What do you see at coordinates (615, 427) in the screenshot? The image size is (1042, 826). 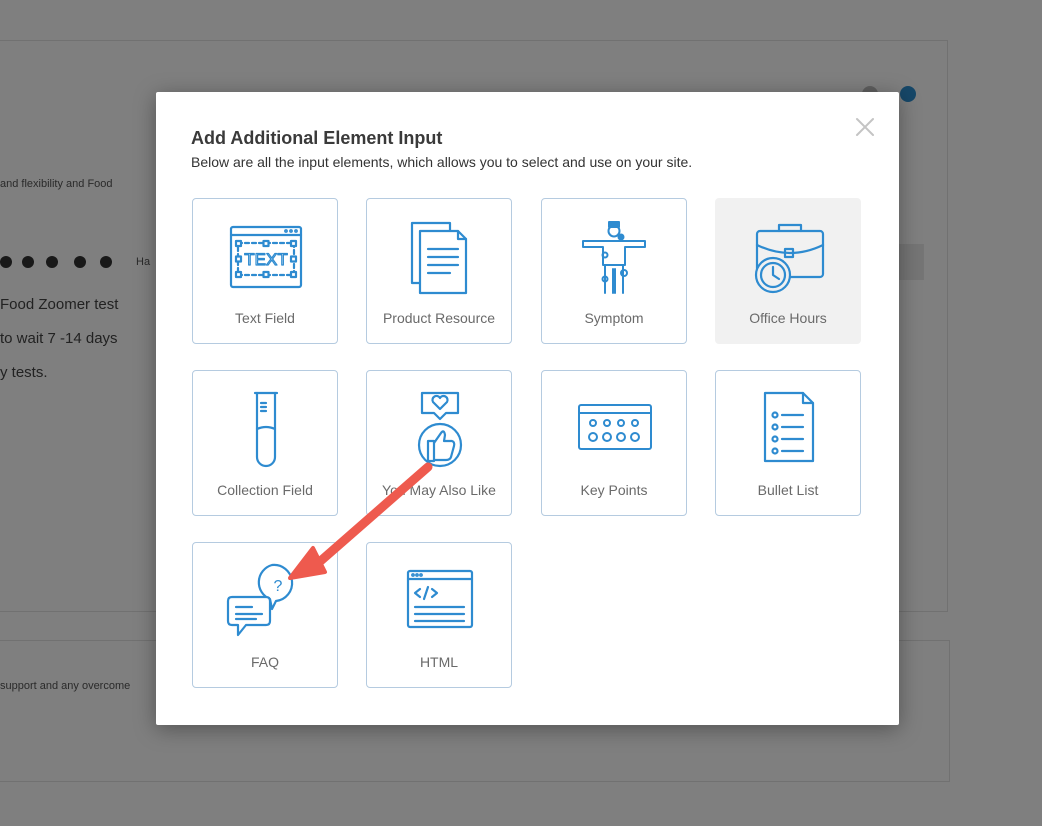 I see `rating-board-icon` at bounding box center [615, 427].